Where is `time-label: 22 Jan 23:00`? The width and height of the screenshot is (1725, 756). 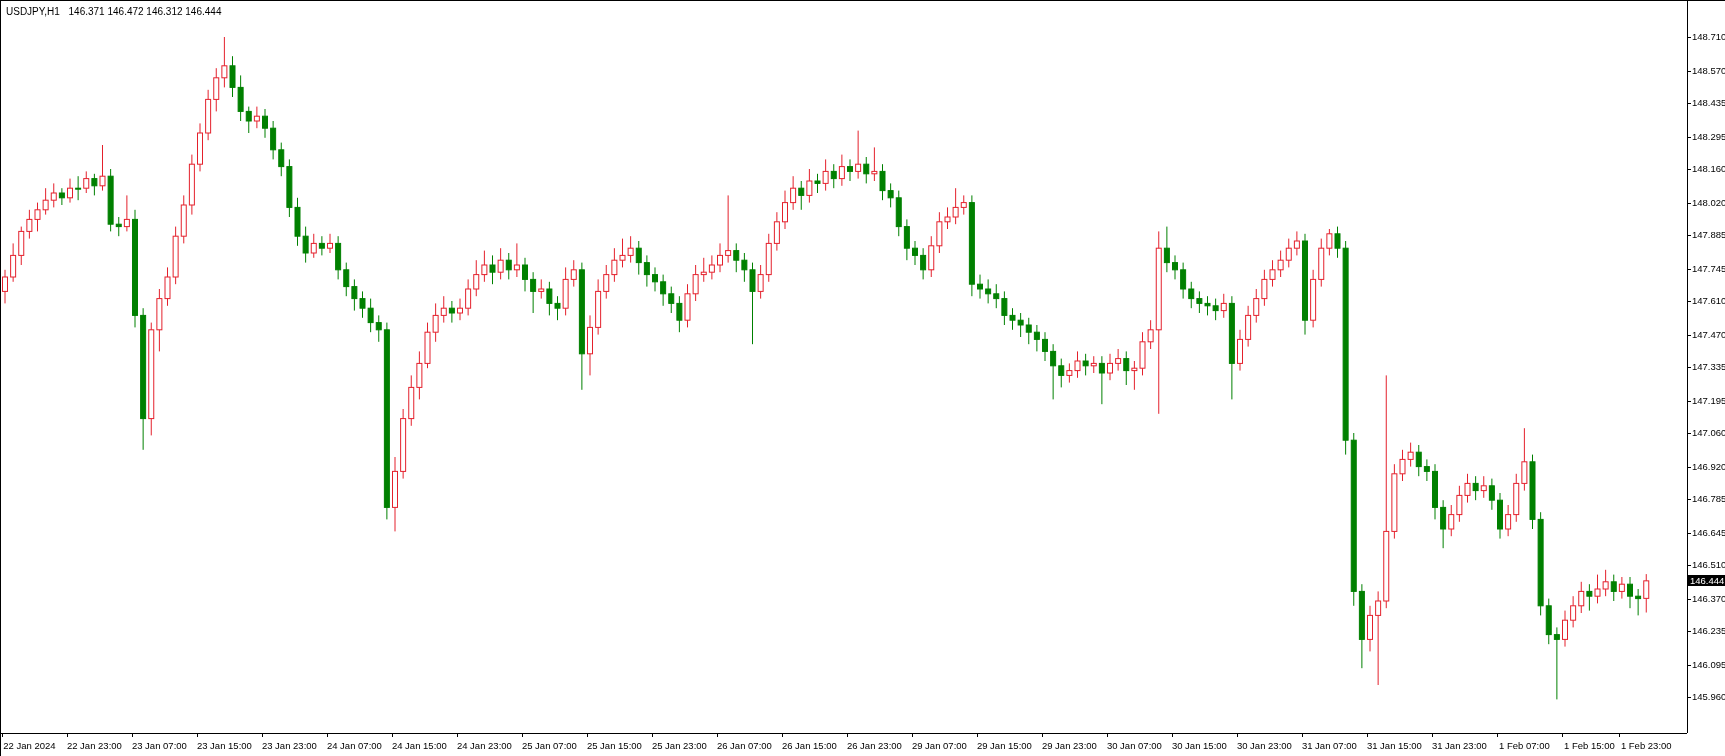
time-label: 22 Jan 23:00 is located at coordinates (94, 745).